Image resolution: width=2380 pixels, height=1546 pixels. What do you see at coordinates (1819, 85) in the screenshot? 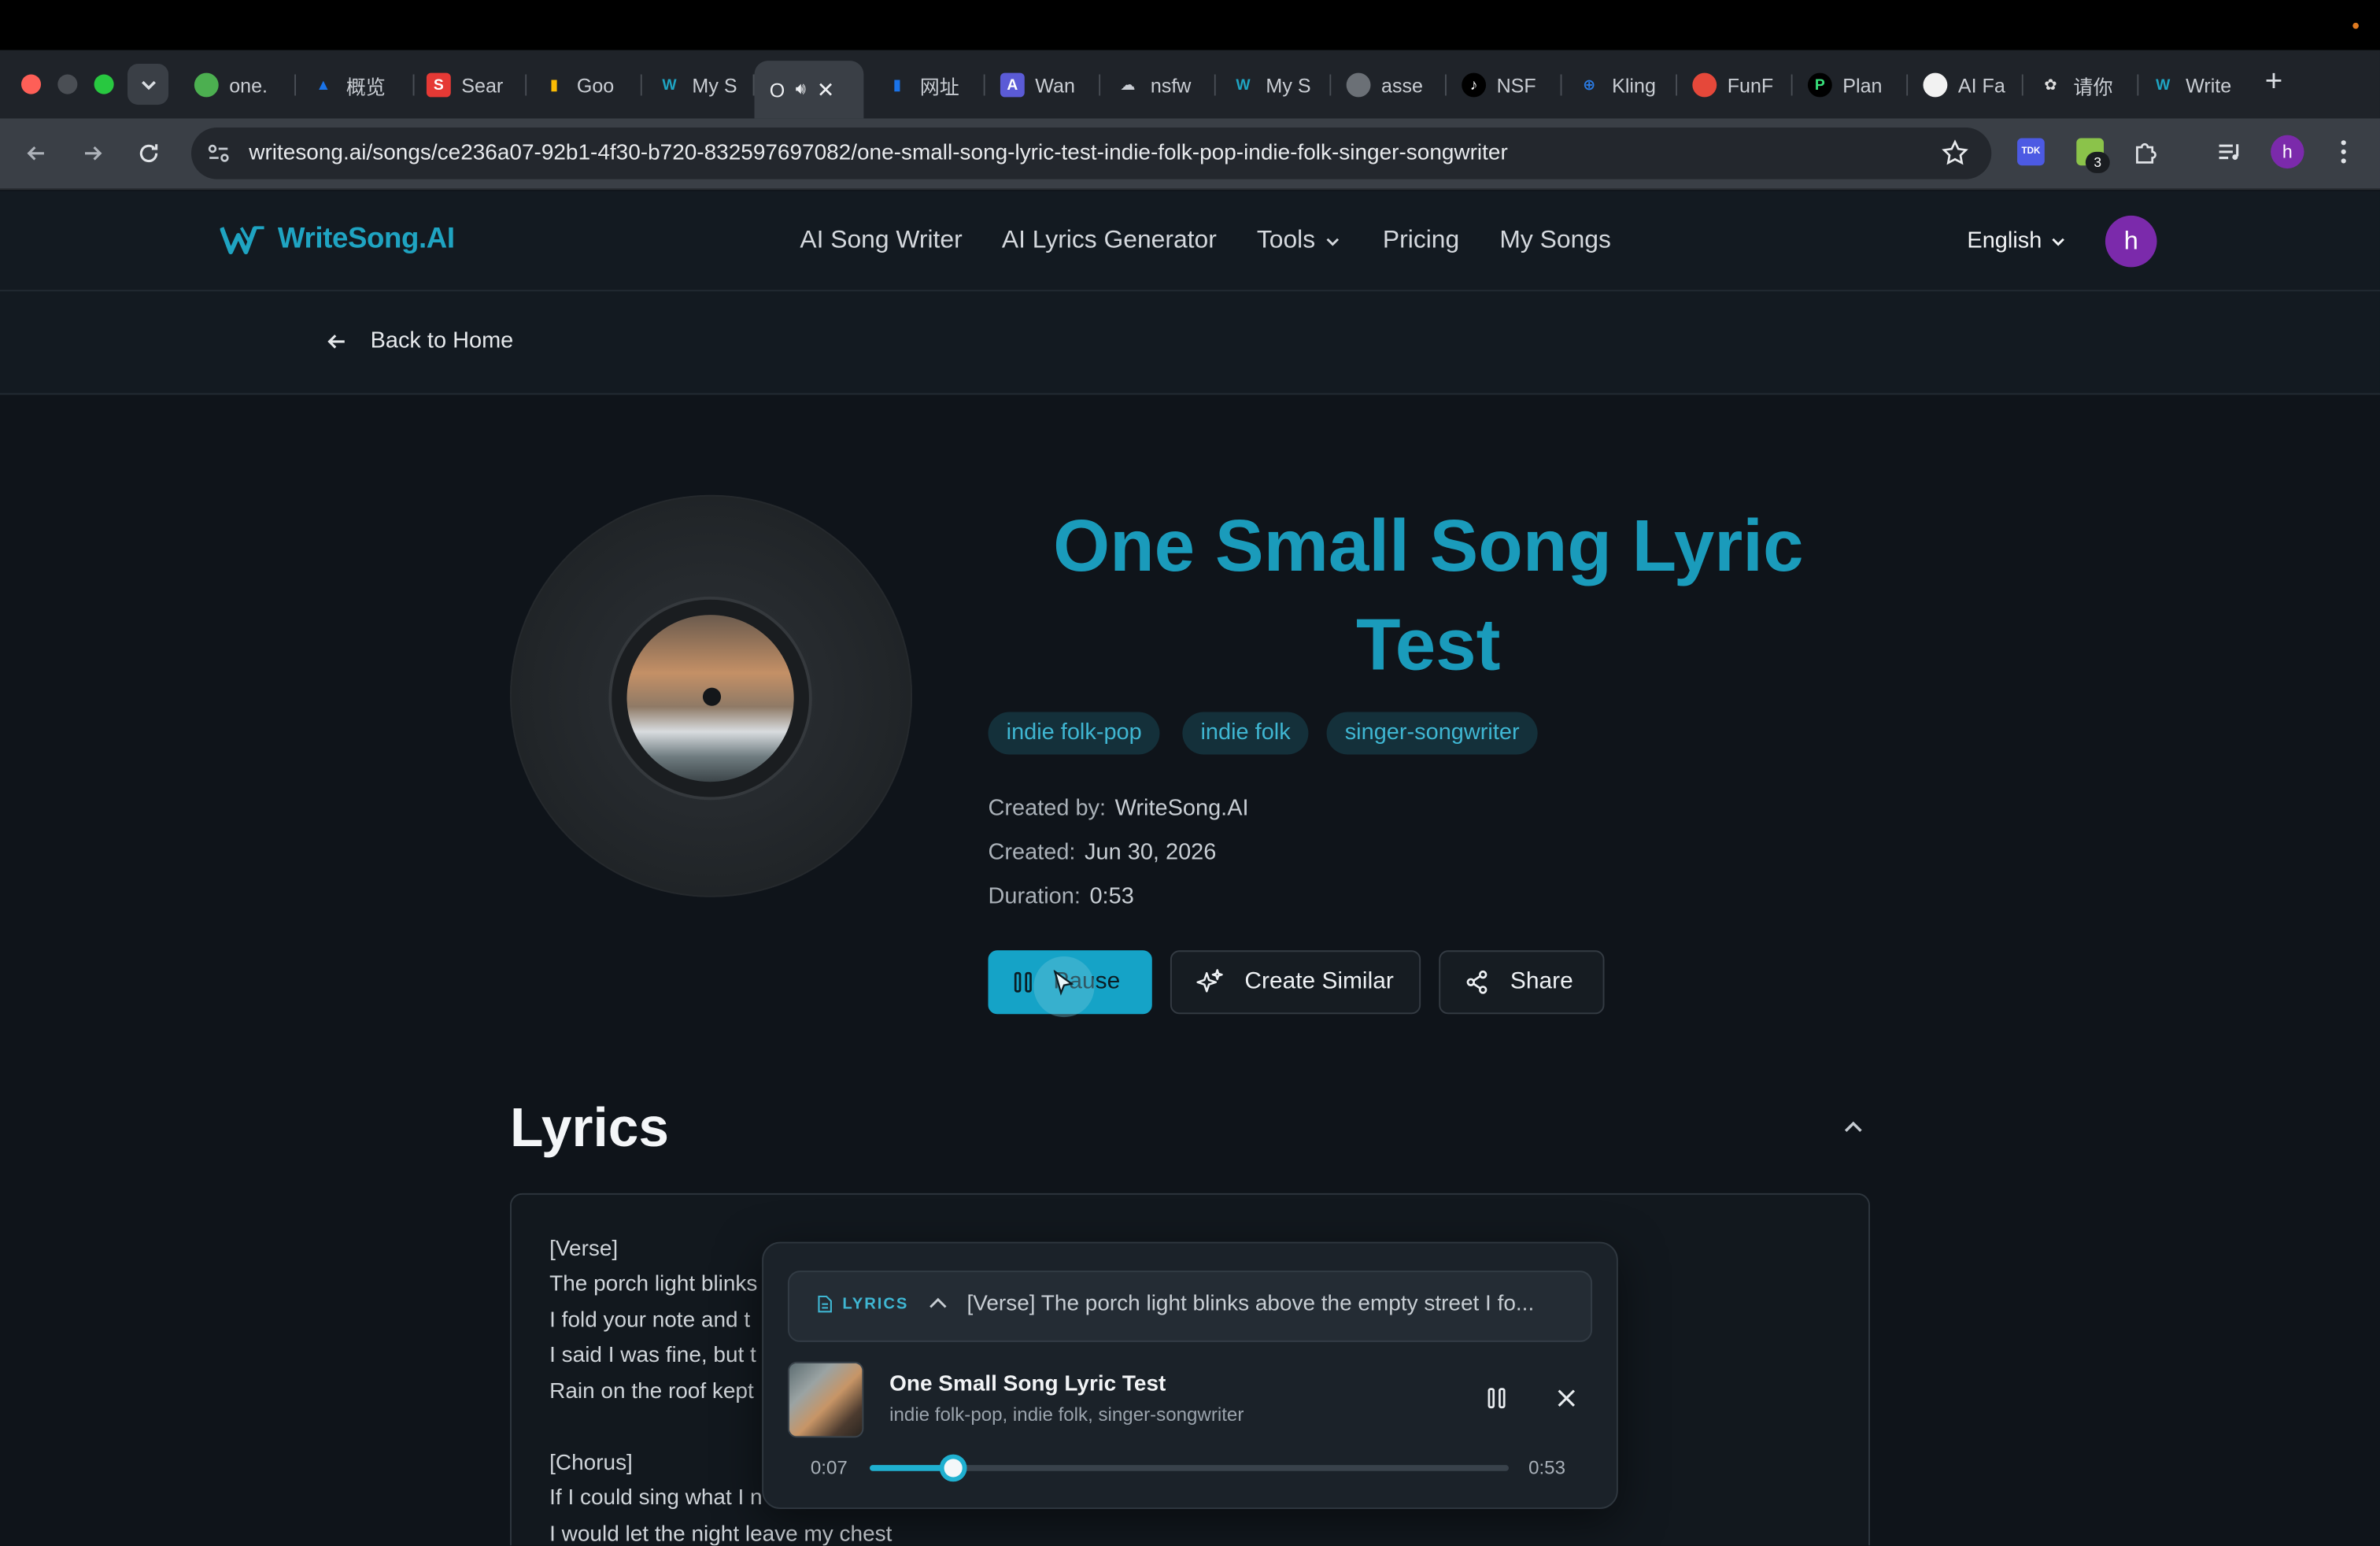
I see `tab-favicon-icon: P` at bounding box center [1819, 85].